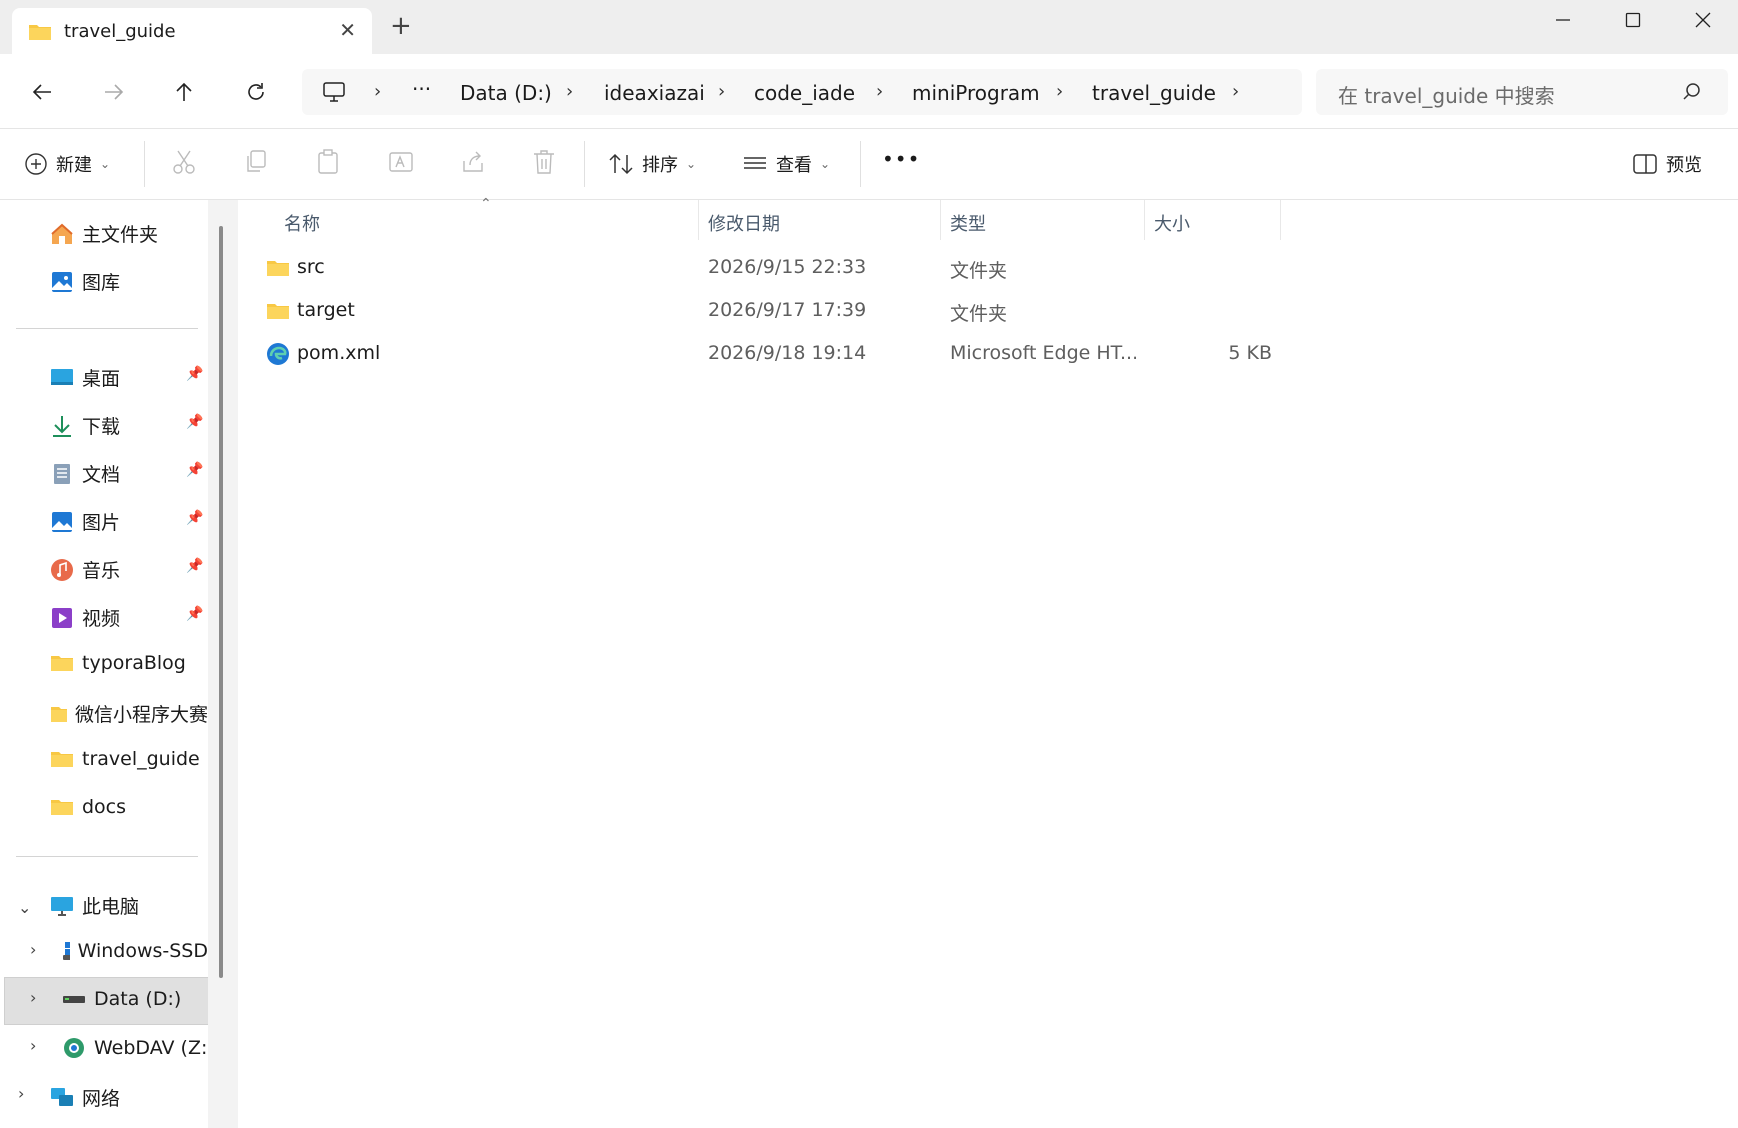 This screenshot has height=1128, width=1738. Describe the element at coordinates (85, 473) in the screenshot. I see `sidebar-item-documents: 文档` at that location.